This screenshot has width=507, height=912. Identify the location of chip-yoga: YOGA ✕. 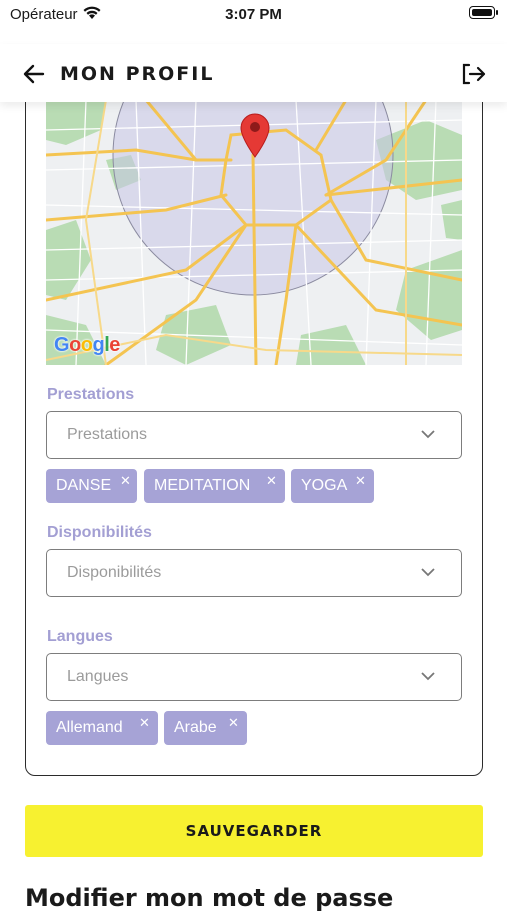
(332, 486).